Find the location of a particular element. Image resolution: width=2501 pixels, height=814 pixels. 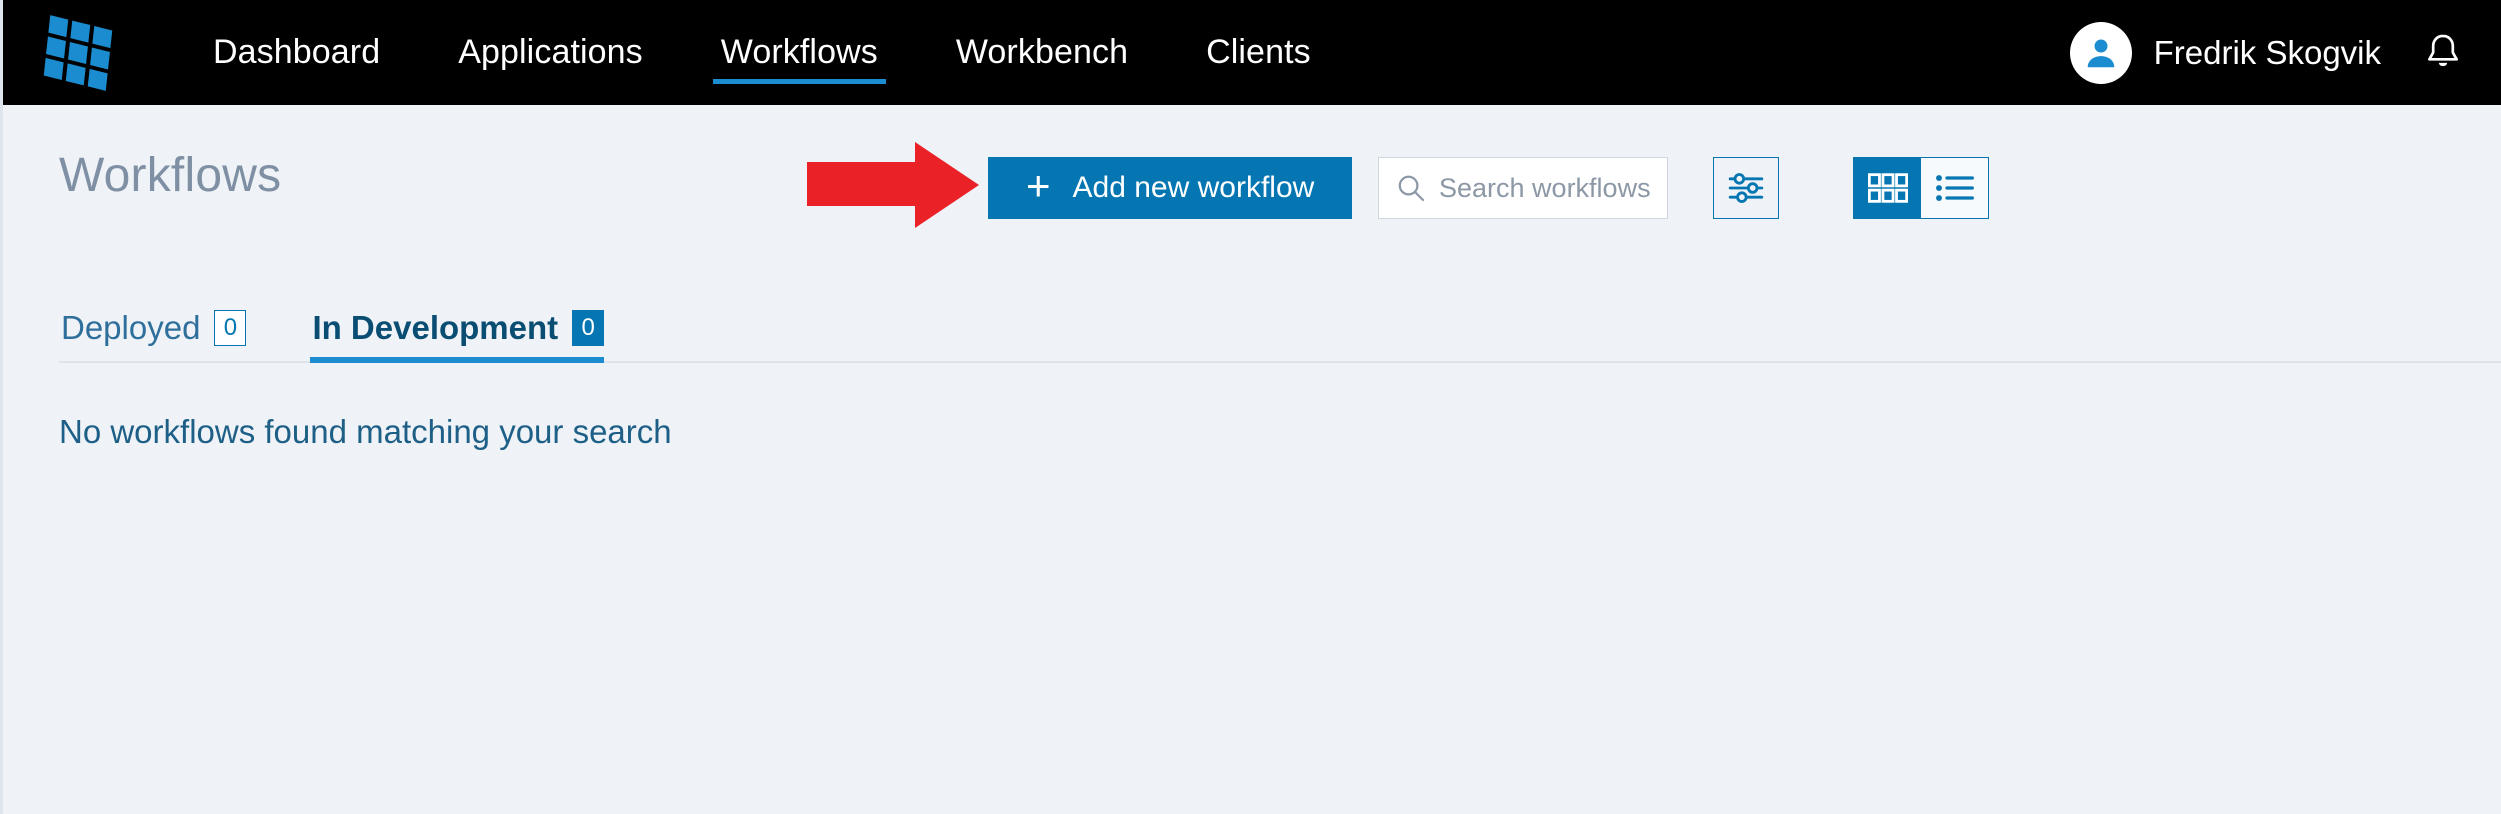

tab-deployed: Deployed 0 is located at coordinates (163, 336).